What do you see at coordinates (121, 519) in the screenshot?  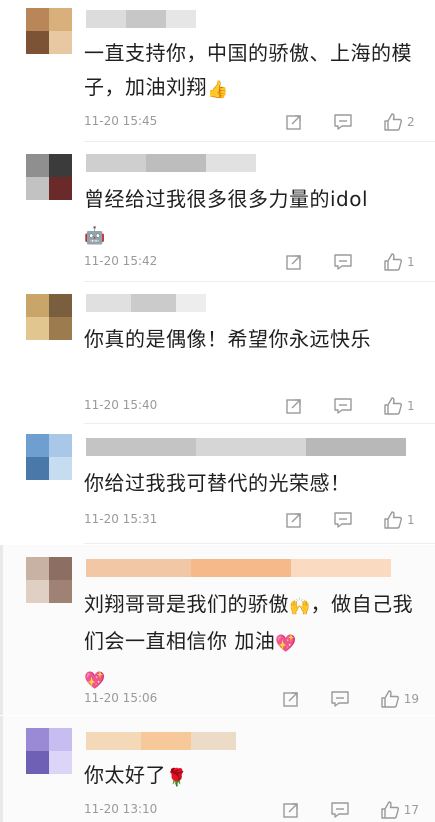 I see `timestamp: 11-20 15:31` at bounding box center [121, 519].